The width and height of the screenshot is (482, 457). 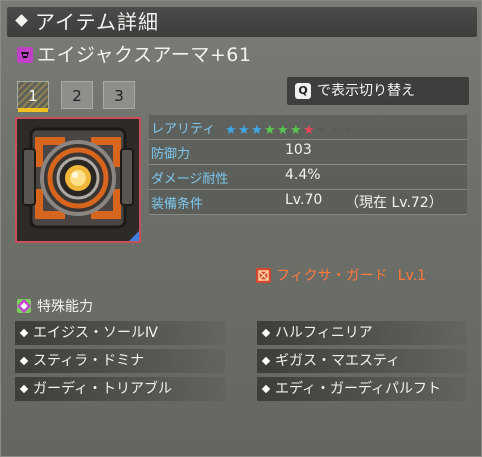 What do you see at coordinates (97, 22) in the screenshot?
I see `panel-title: アイテム詳細` at bounding box center [97, 22].